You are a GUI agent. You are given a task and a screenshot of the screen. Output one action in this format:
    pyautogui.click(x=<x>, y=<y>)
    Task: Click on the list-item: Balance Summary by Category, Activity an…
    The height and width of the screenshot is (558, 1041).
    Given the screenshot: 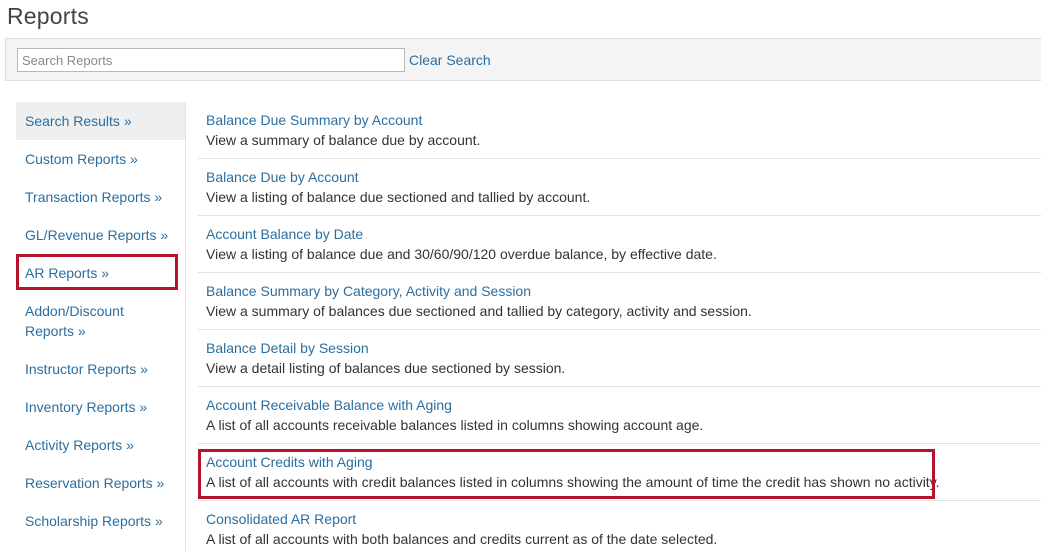 What is the action you would take?
    pyautogui.click(x=619, y=301)
    